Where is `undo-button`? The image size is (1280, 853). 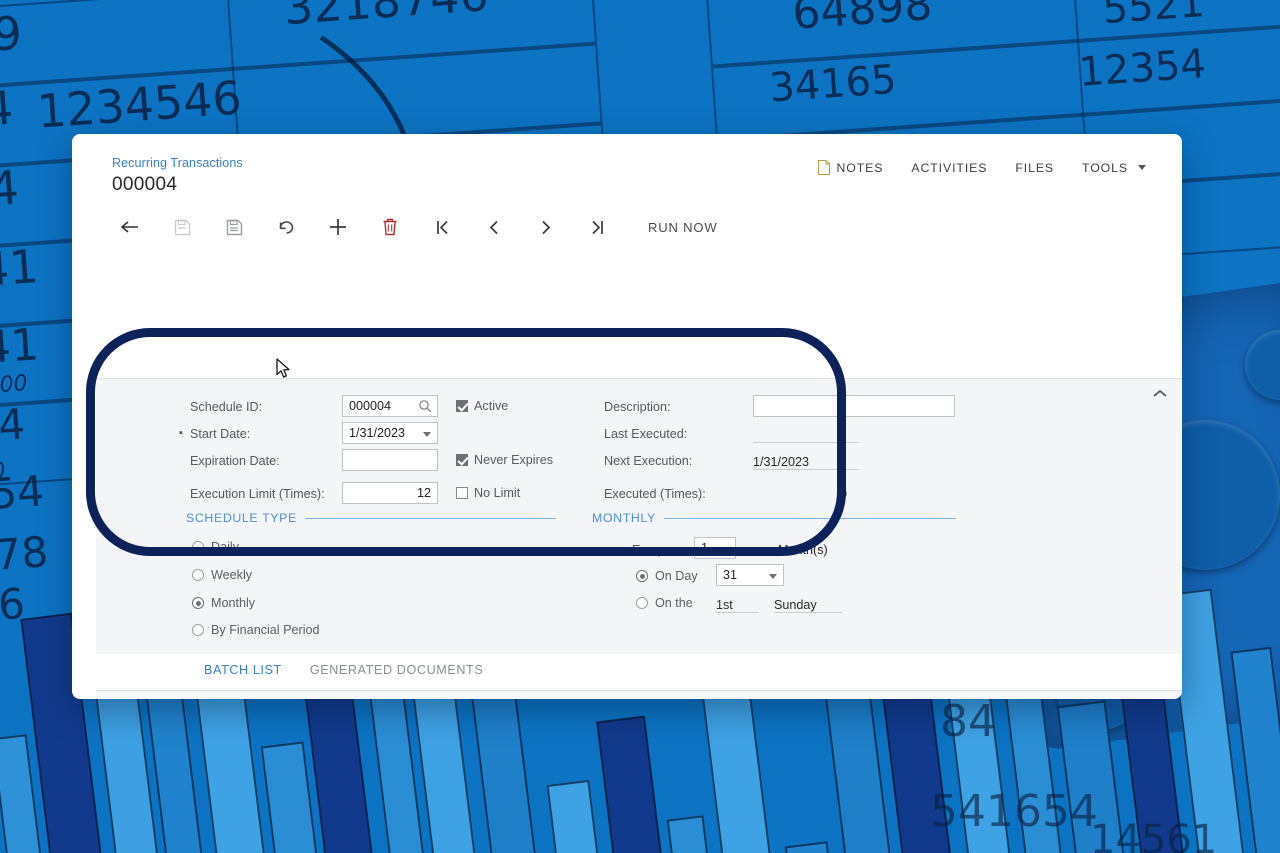 undo-button is located at coordinates (286, 227).